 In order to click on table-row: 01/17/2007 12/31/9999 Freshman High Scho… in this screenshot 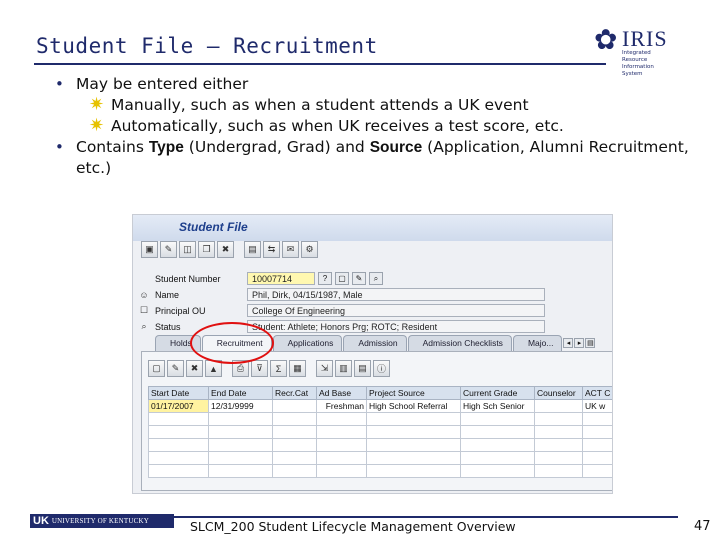, I will do `click(380, 406)`.